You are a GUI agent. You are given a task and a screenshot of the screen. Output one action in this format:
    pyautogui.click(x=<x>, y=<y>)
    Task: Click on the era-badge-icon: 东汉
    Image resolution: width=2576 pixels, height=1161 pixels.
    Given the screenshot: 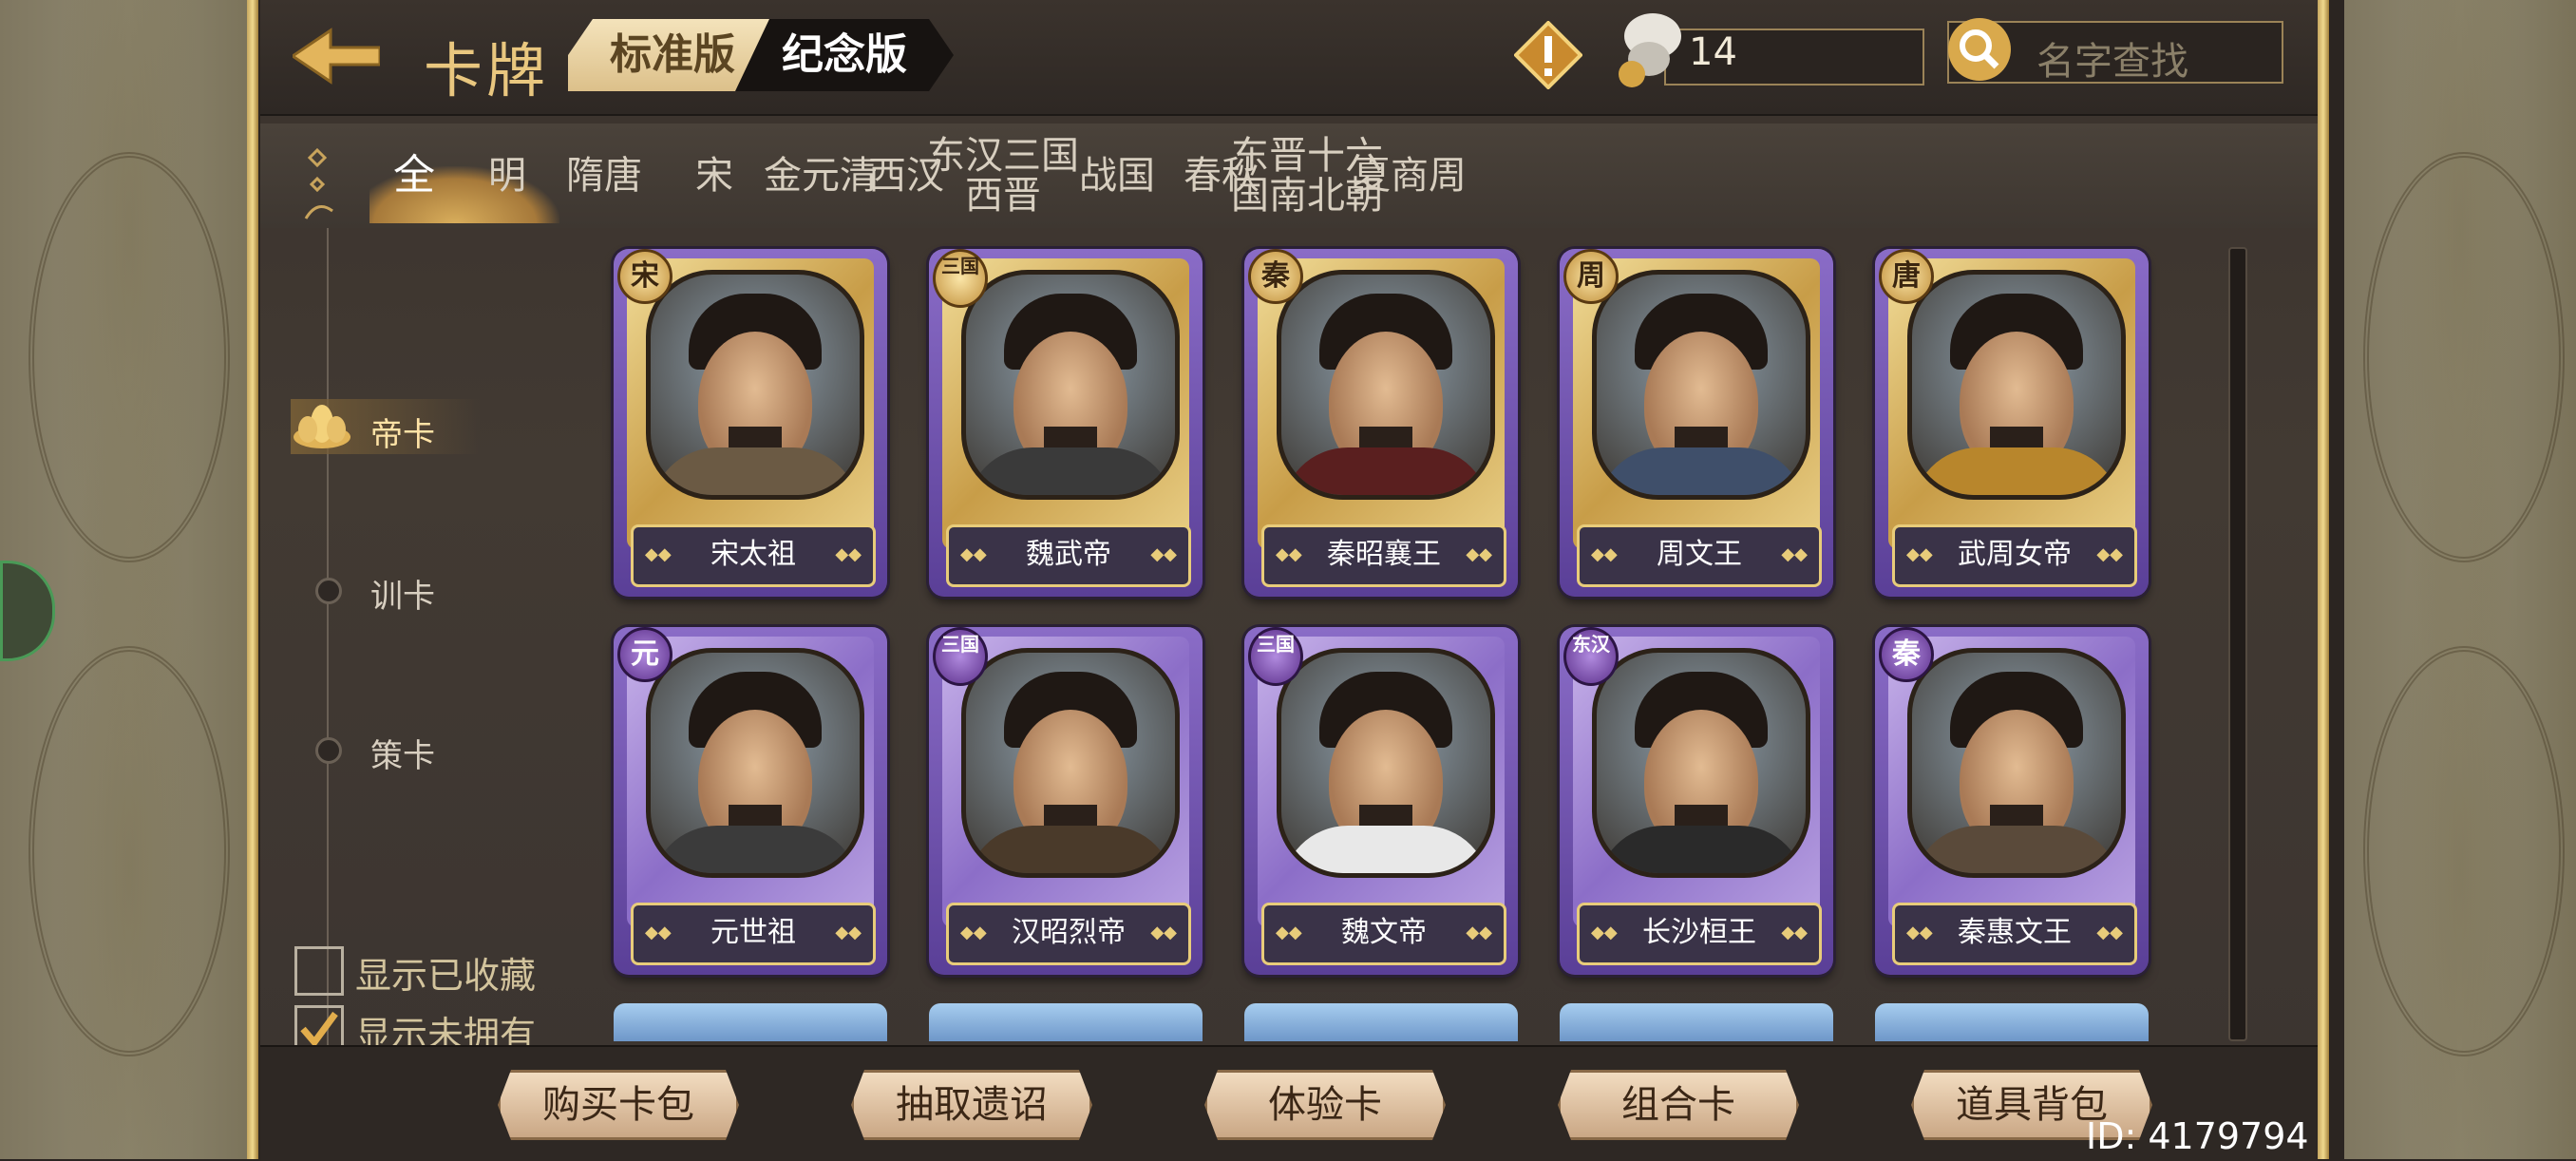 What is the action you would take?
    pyautogui.click(x=1591, y=656)
    